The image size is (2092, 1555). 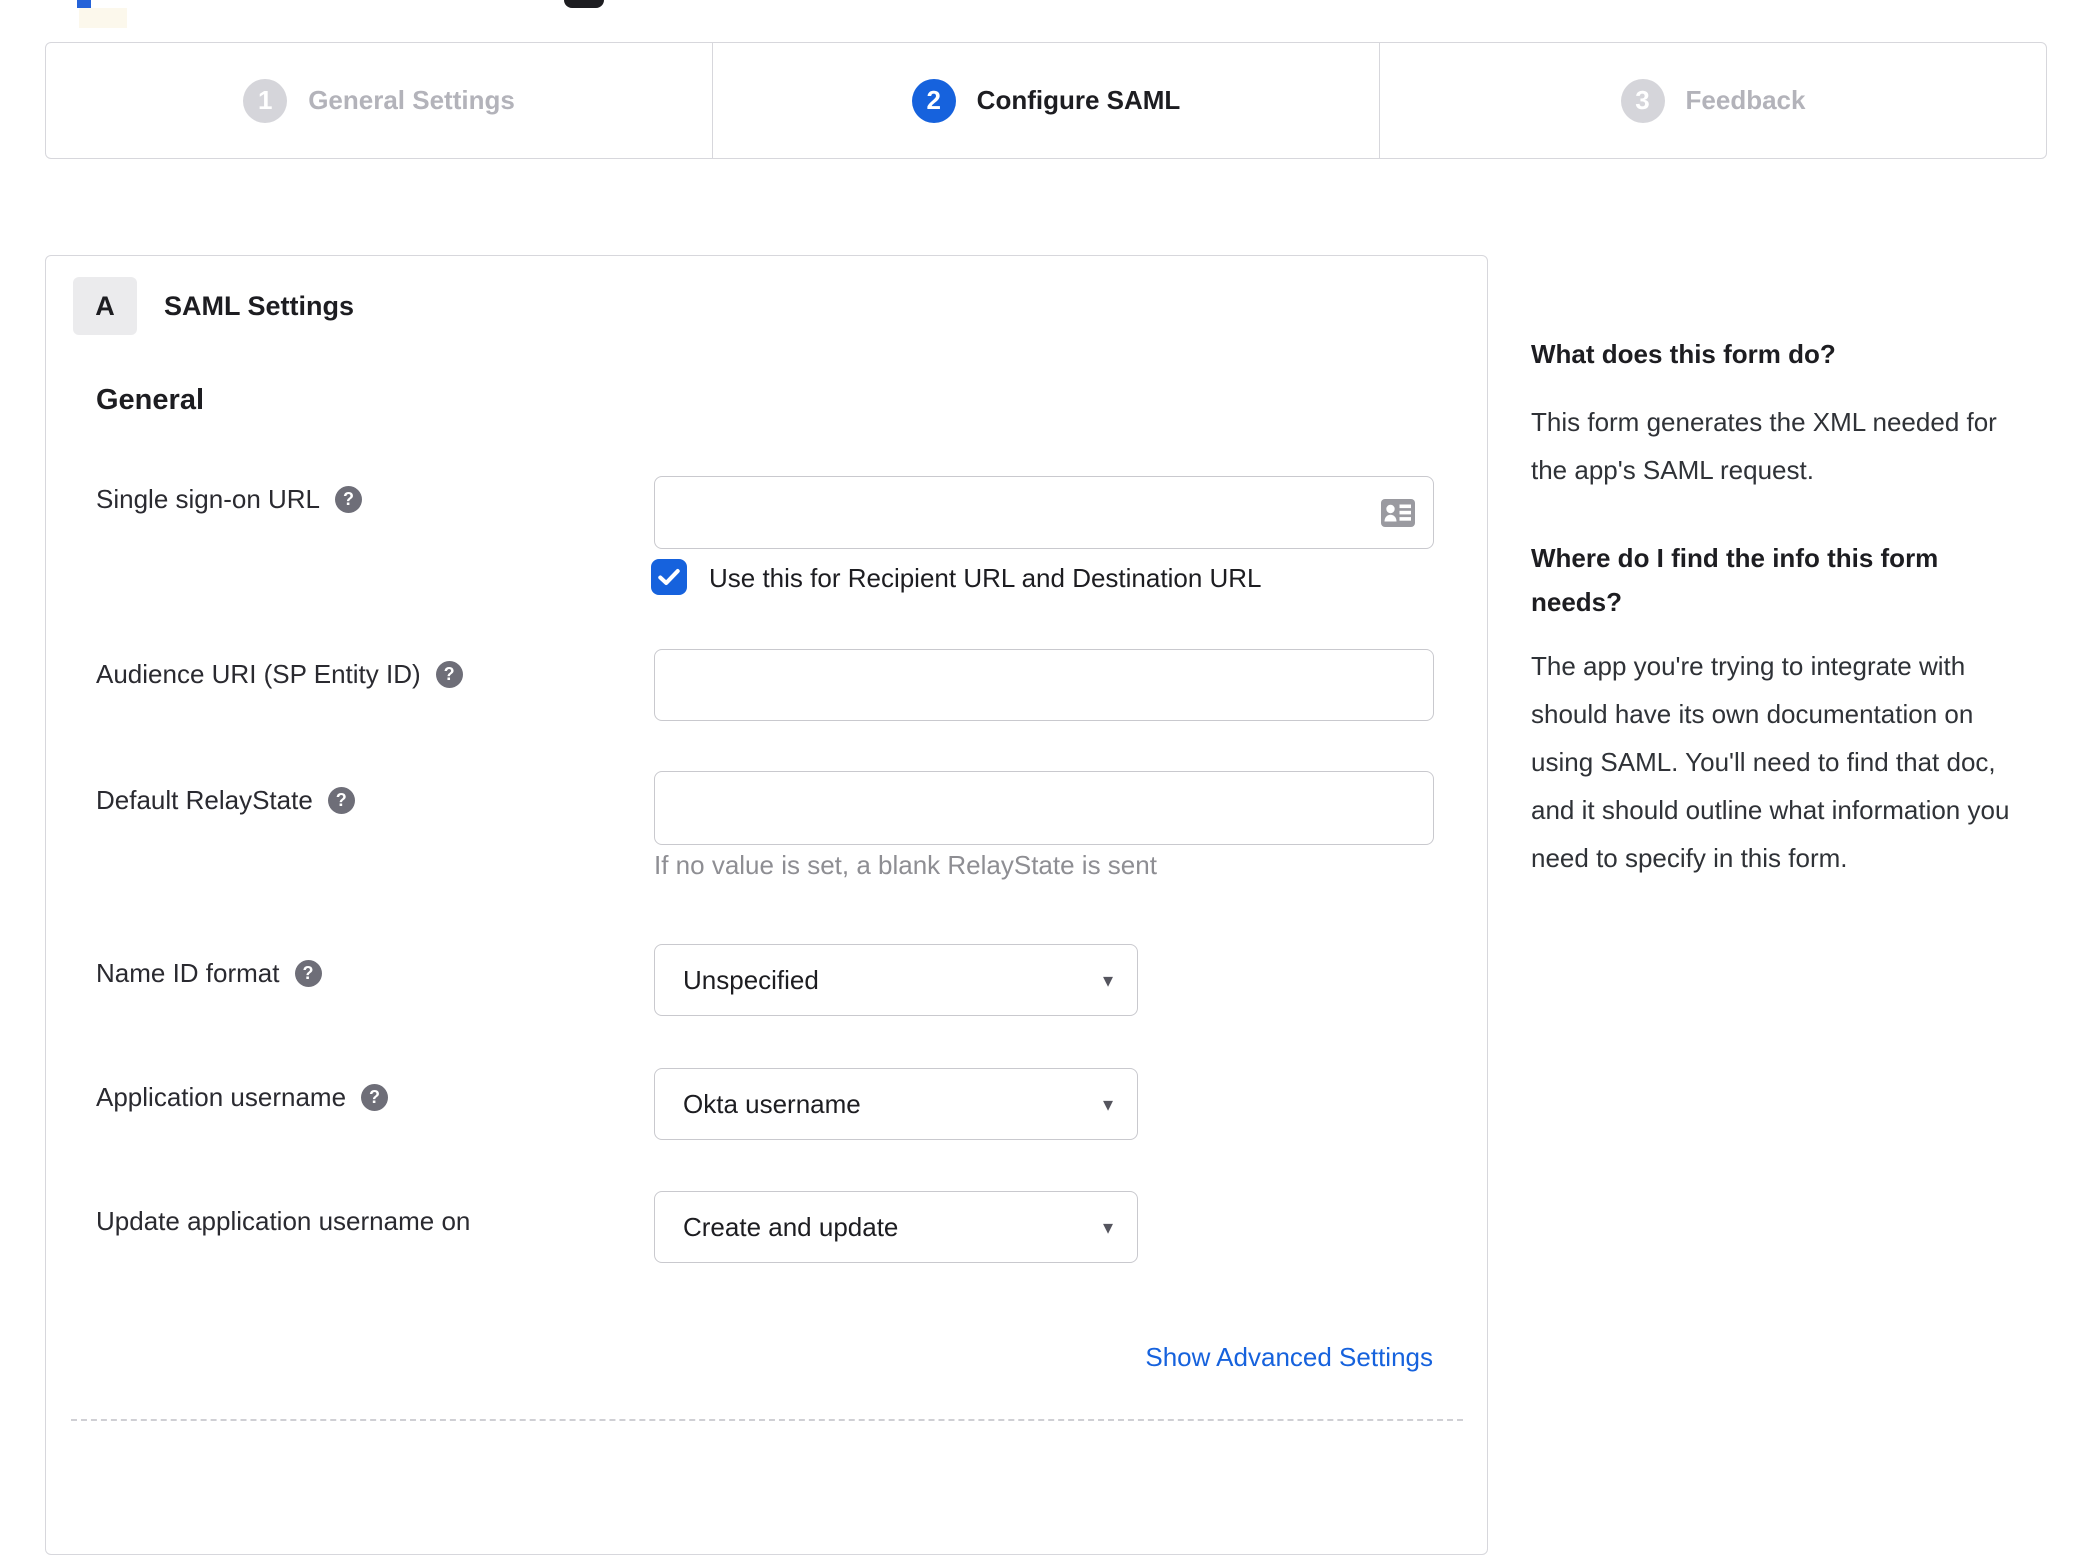 What do you see at coordinates (896, 1104) in the screenshot?
I see `app-username-select: Okta username ▾` at bounding box center [896, 1104].